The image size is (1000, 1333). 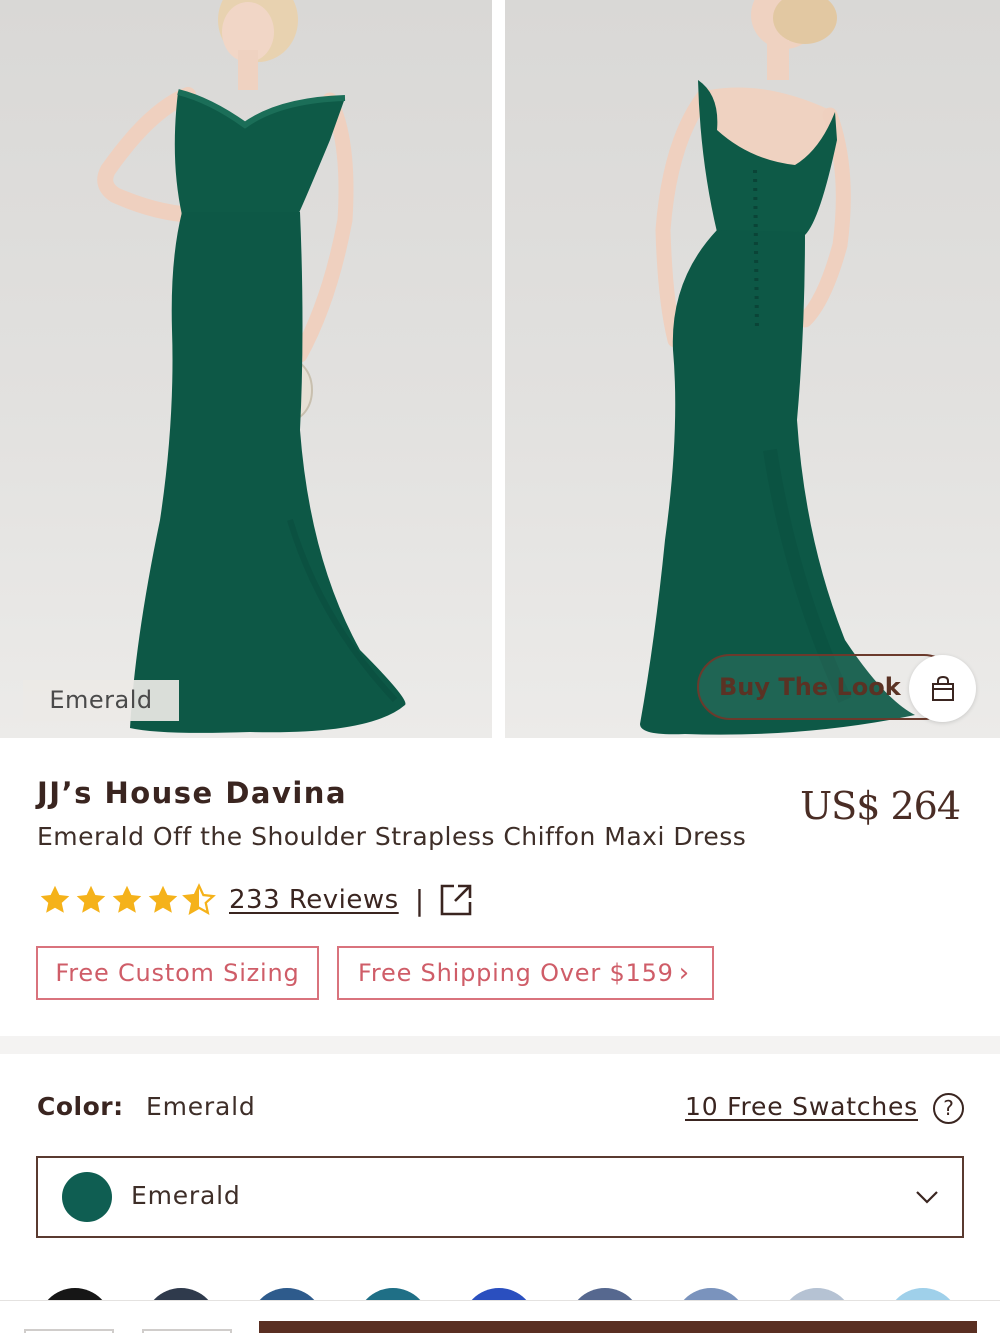 I want to click on selected-color-swatch, so click(x=87, y=1197).